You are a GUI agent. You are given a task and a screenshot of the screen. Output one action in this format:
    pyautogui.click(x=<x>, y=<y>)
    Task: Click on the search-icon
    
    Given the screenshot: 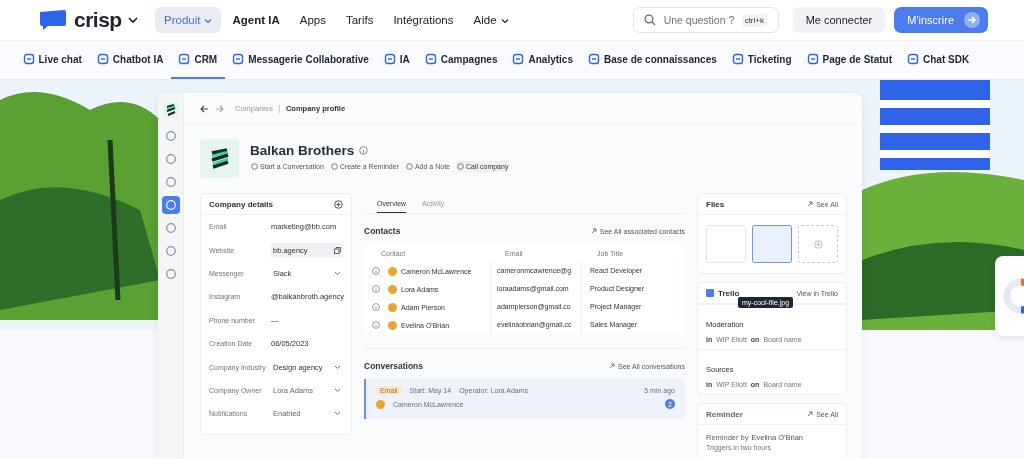 What is the action you would take?
    pyautogui.click(x=649, y=20)
    